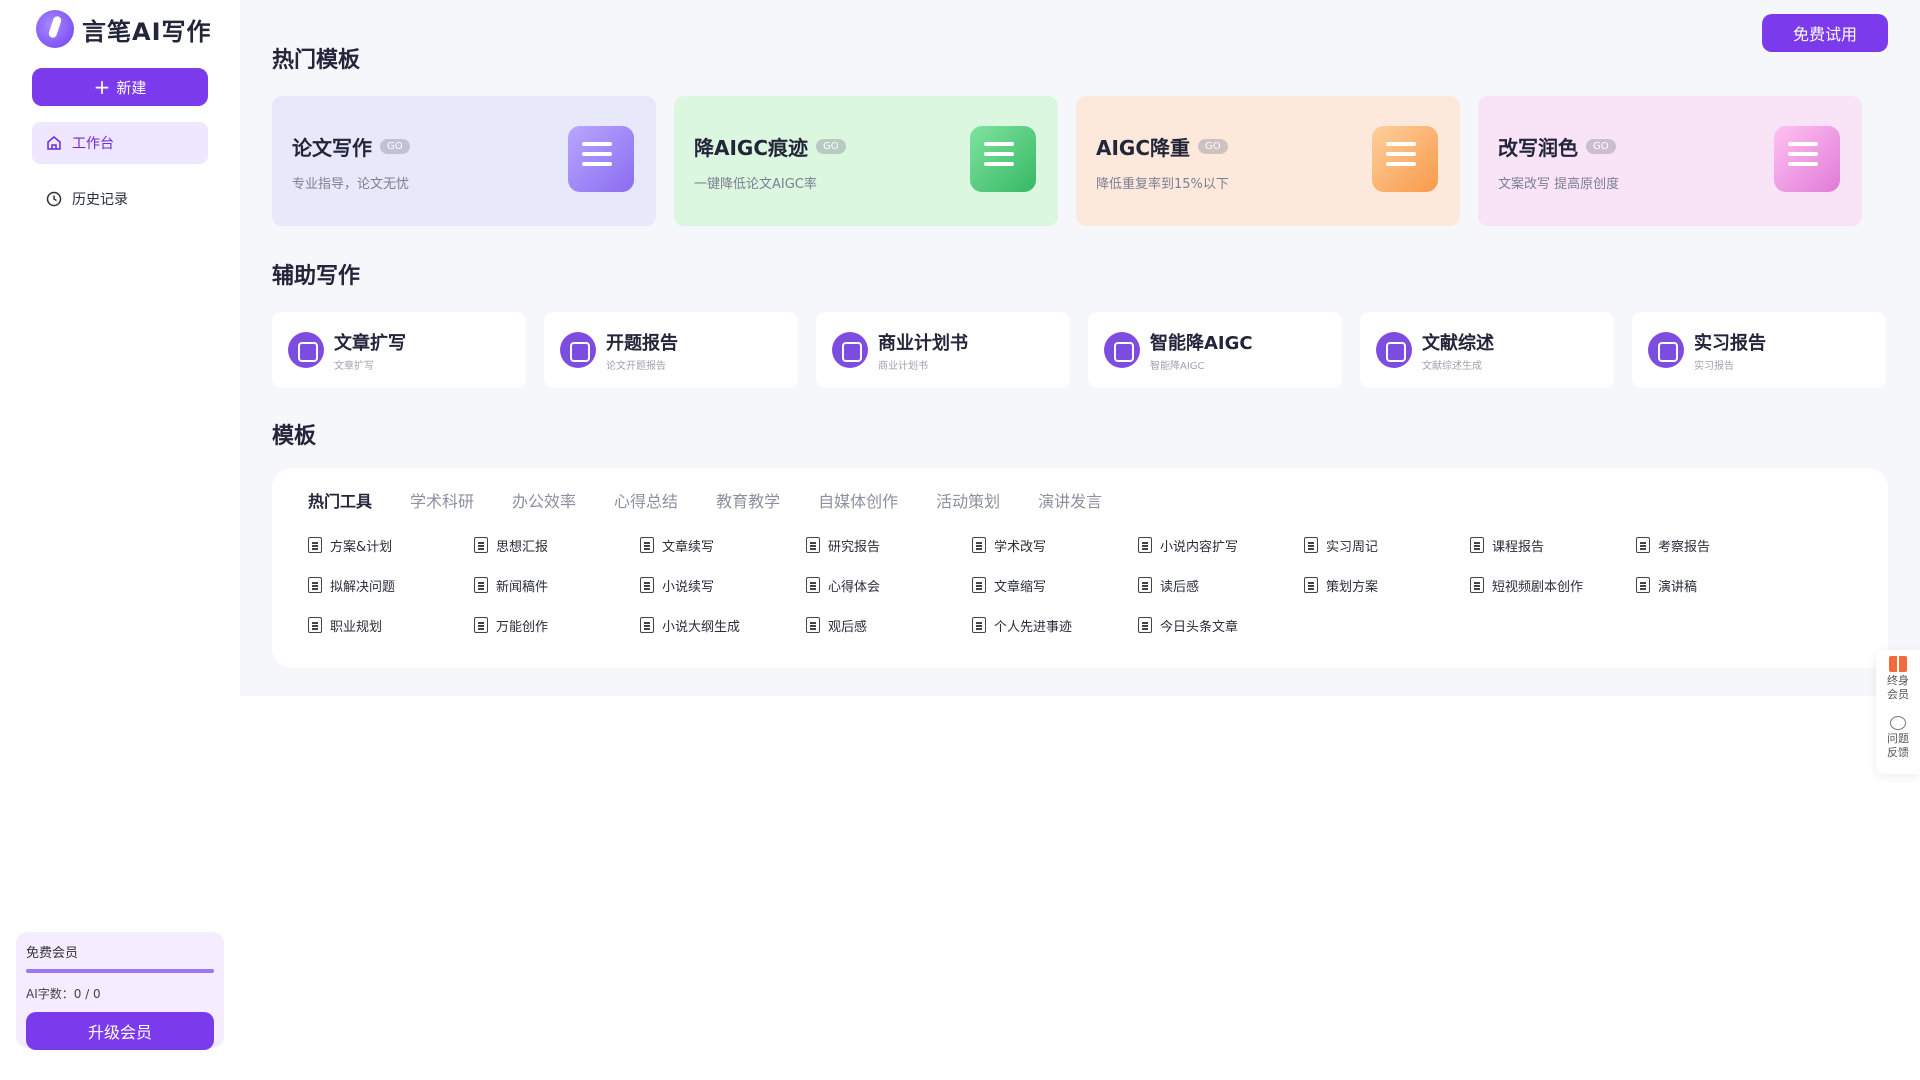  What do you see at coordinates (120, 1031) in the screenshot?
I see `upgrade-button: 升级会员` at bounding box center [120, 1031].